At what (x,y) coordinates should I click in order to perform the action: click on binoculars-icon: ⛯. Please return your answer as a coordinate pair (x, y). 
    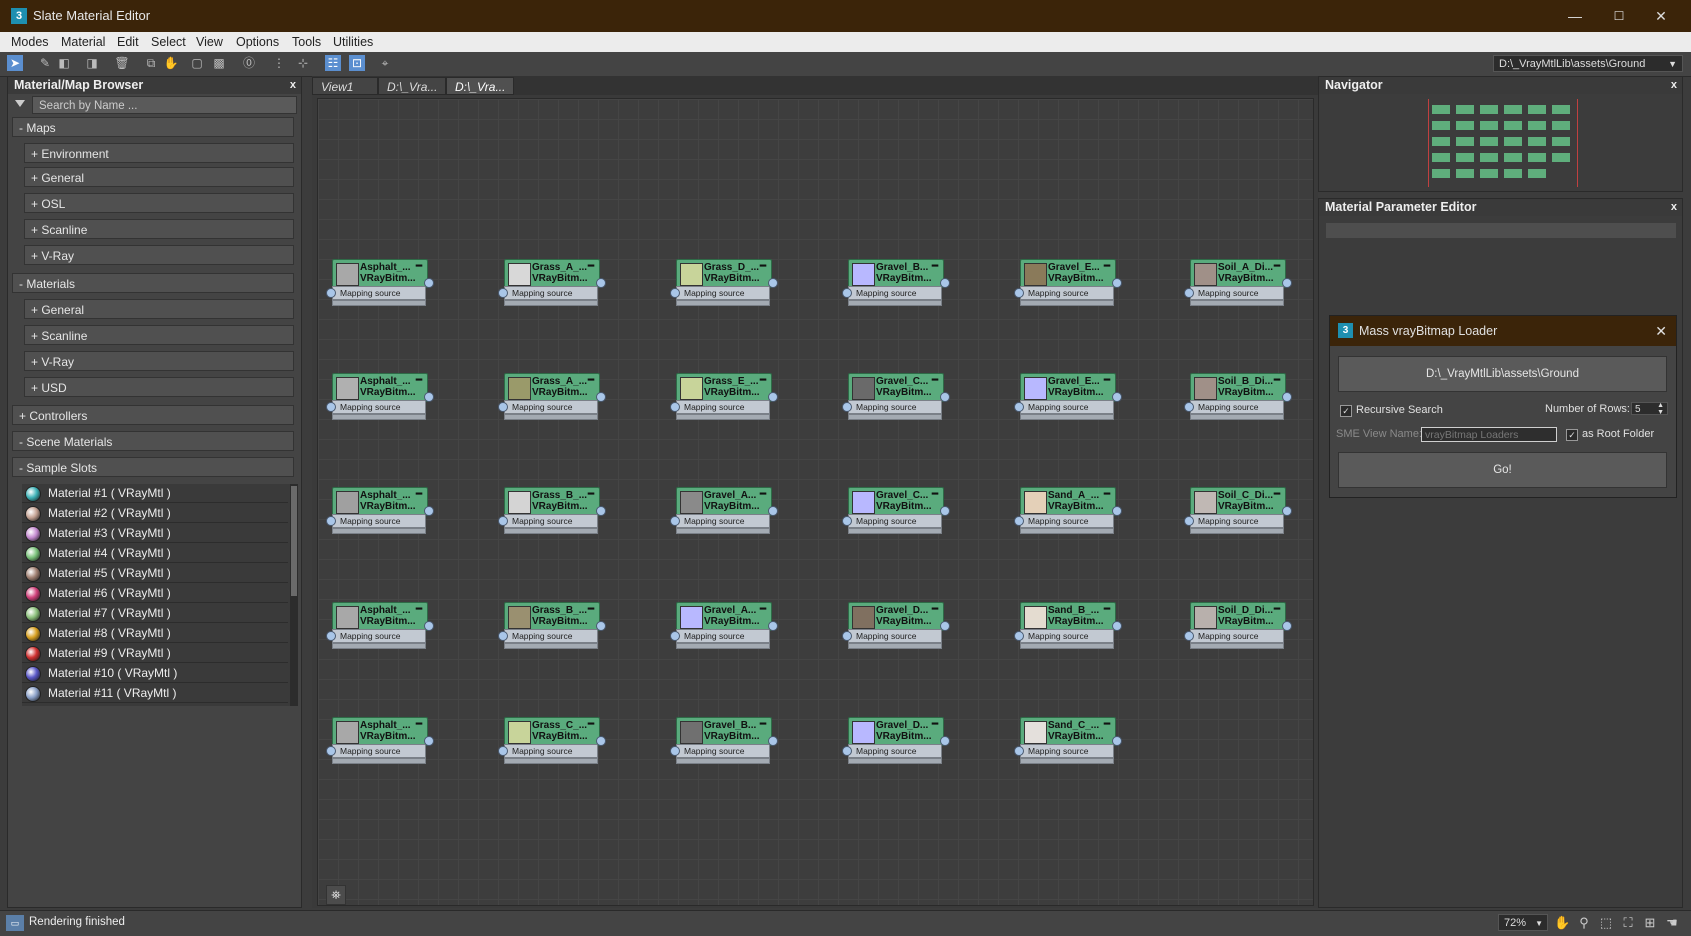
    Looking at the image, I should click on (336, 895).